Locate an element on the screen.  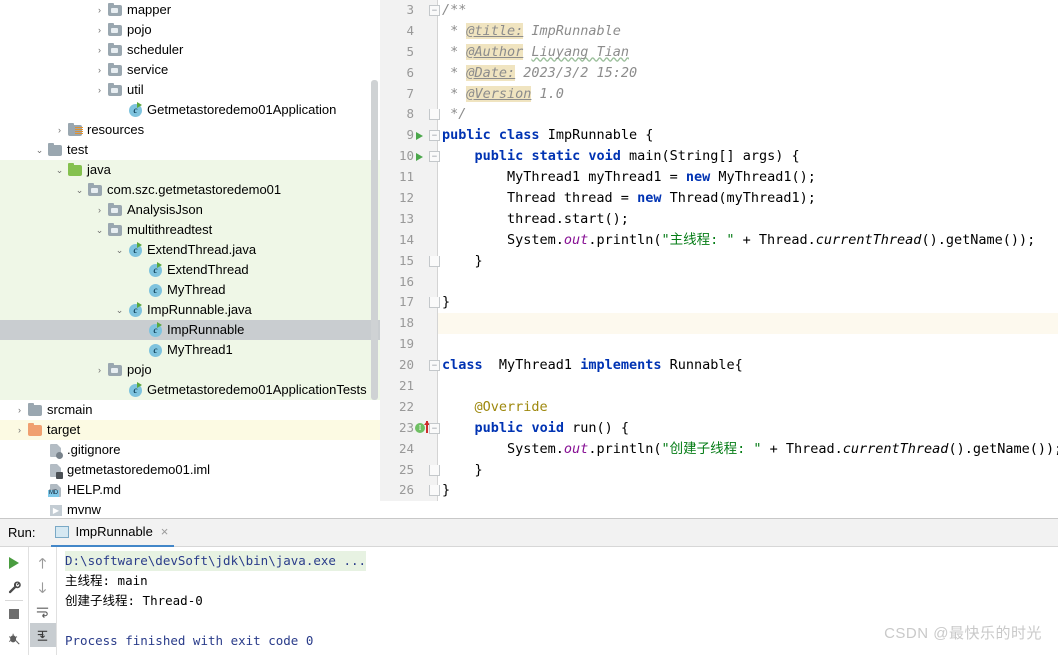
editor-line: 6 * @Date: 2023/3/2 15:20 is located at coordinates (719, 73).